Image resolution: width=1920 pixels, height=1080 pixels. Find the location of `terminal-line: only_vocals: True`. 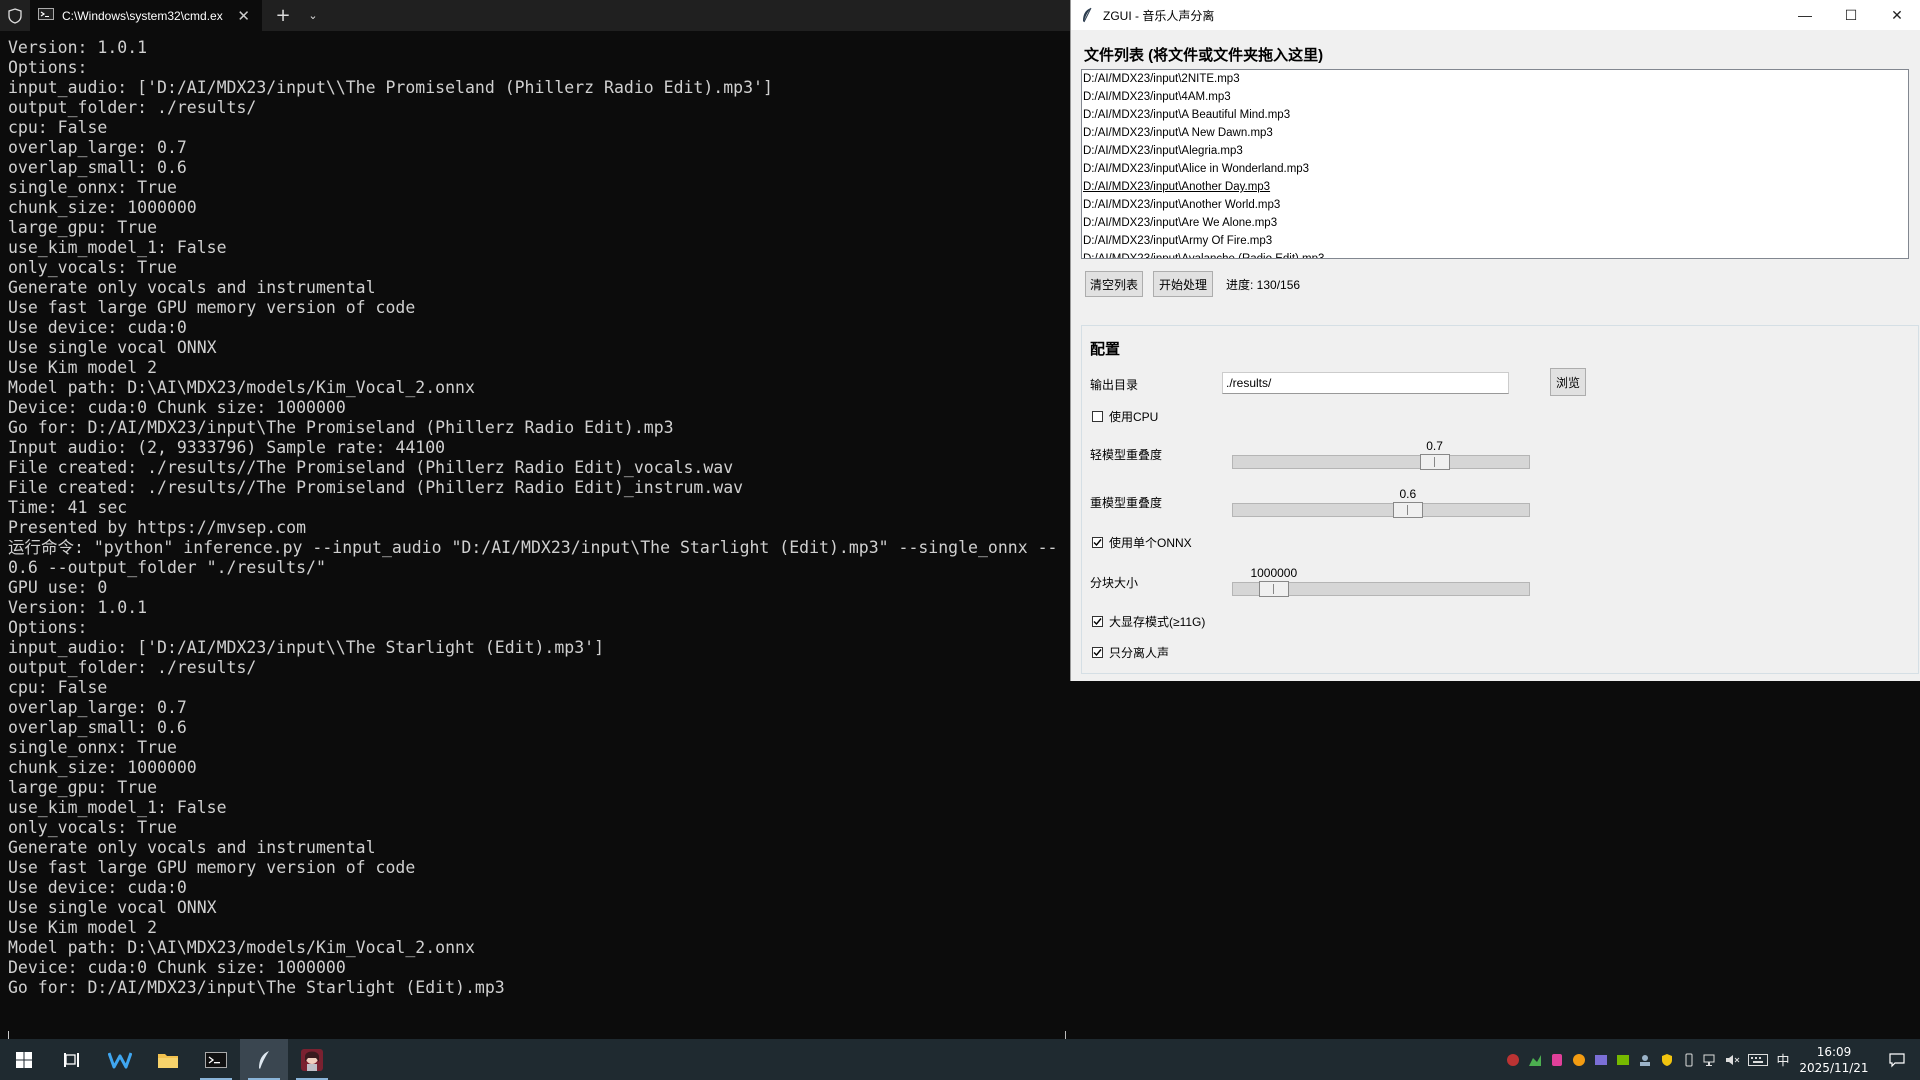

terminal-line: only_vocals: True is located at coordinates (92, 827).